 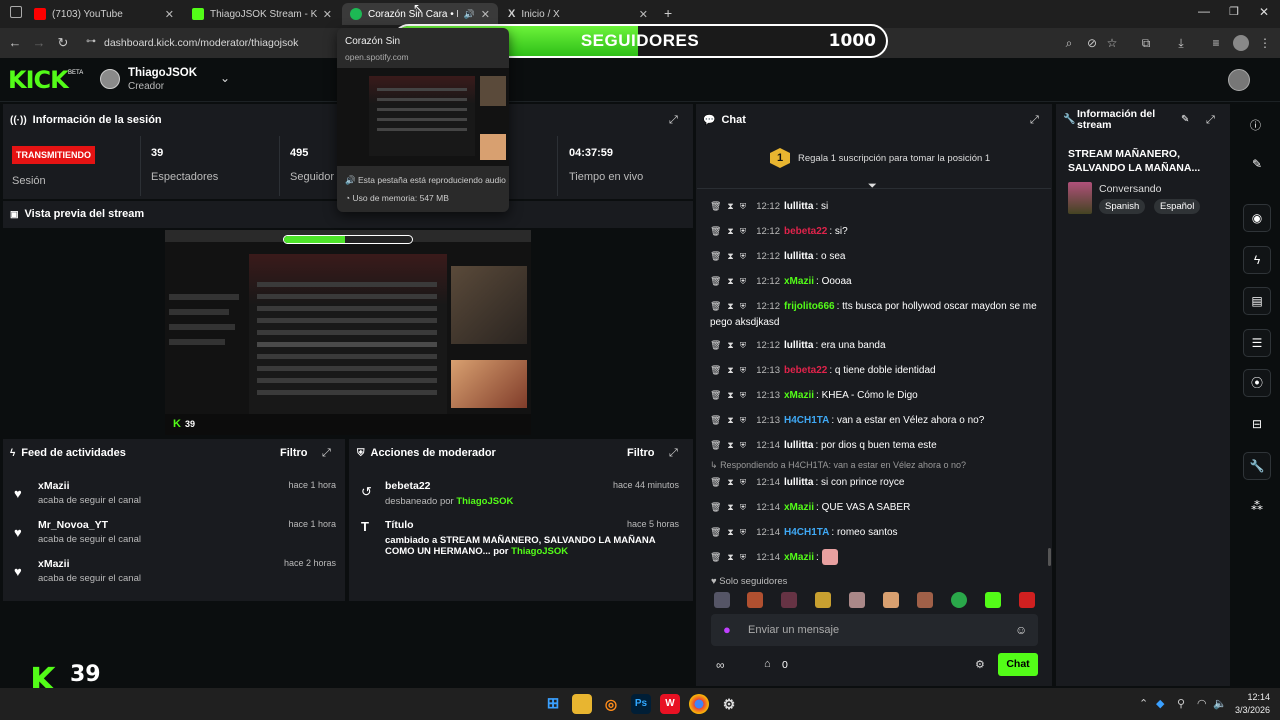 What do you see at coordinates (1257, 165) in the screenshot?
I see `pencil-icon: ✎` at bounding box center [1257, 165].